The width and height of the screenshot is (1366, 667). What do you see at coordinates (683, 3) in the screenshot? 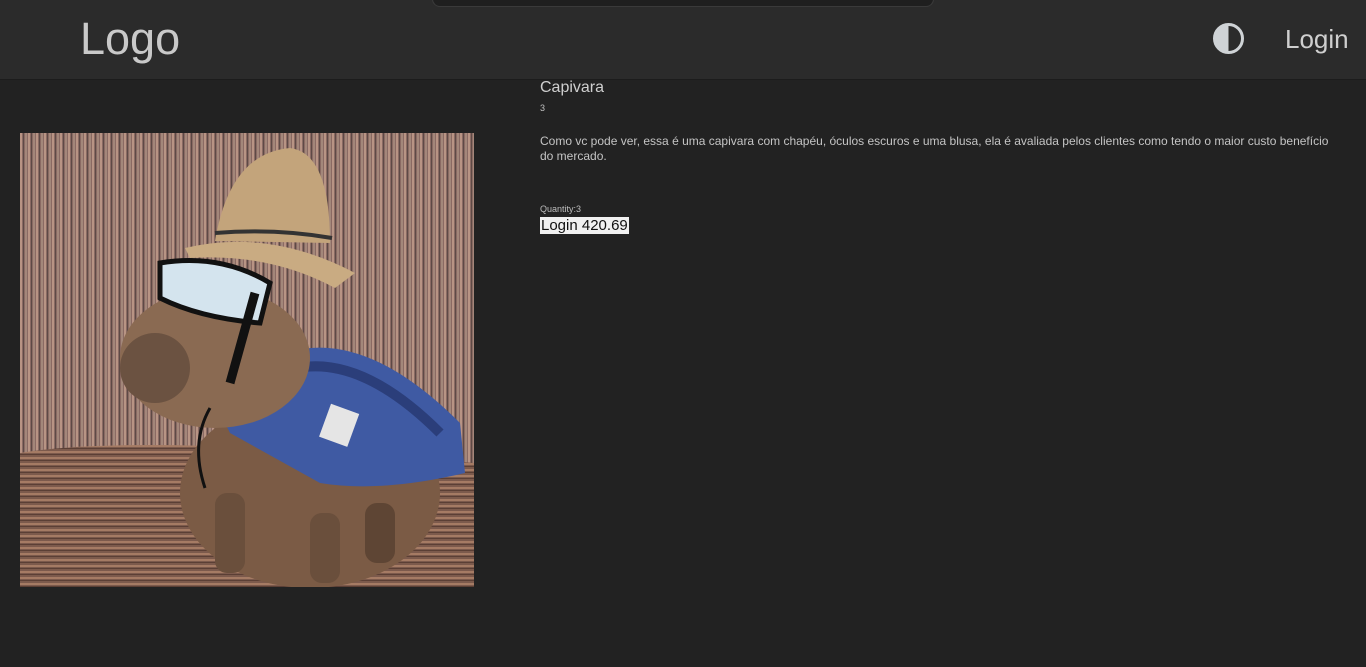
I see `browser-notch` at bounding box center [683, 3].